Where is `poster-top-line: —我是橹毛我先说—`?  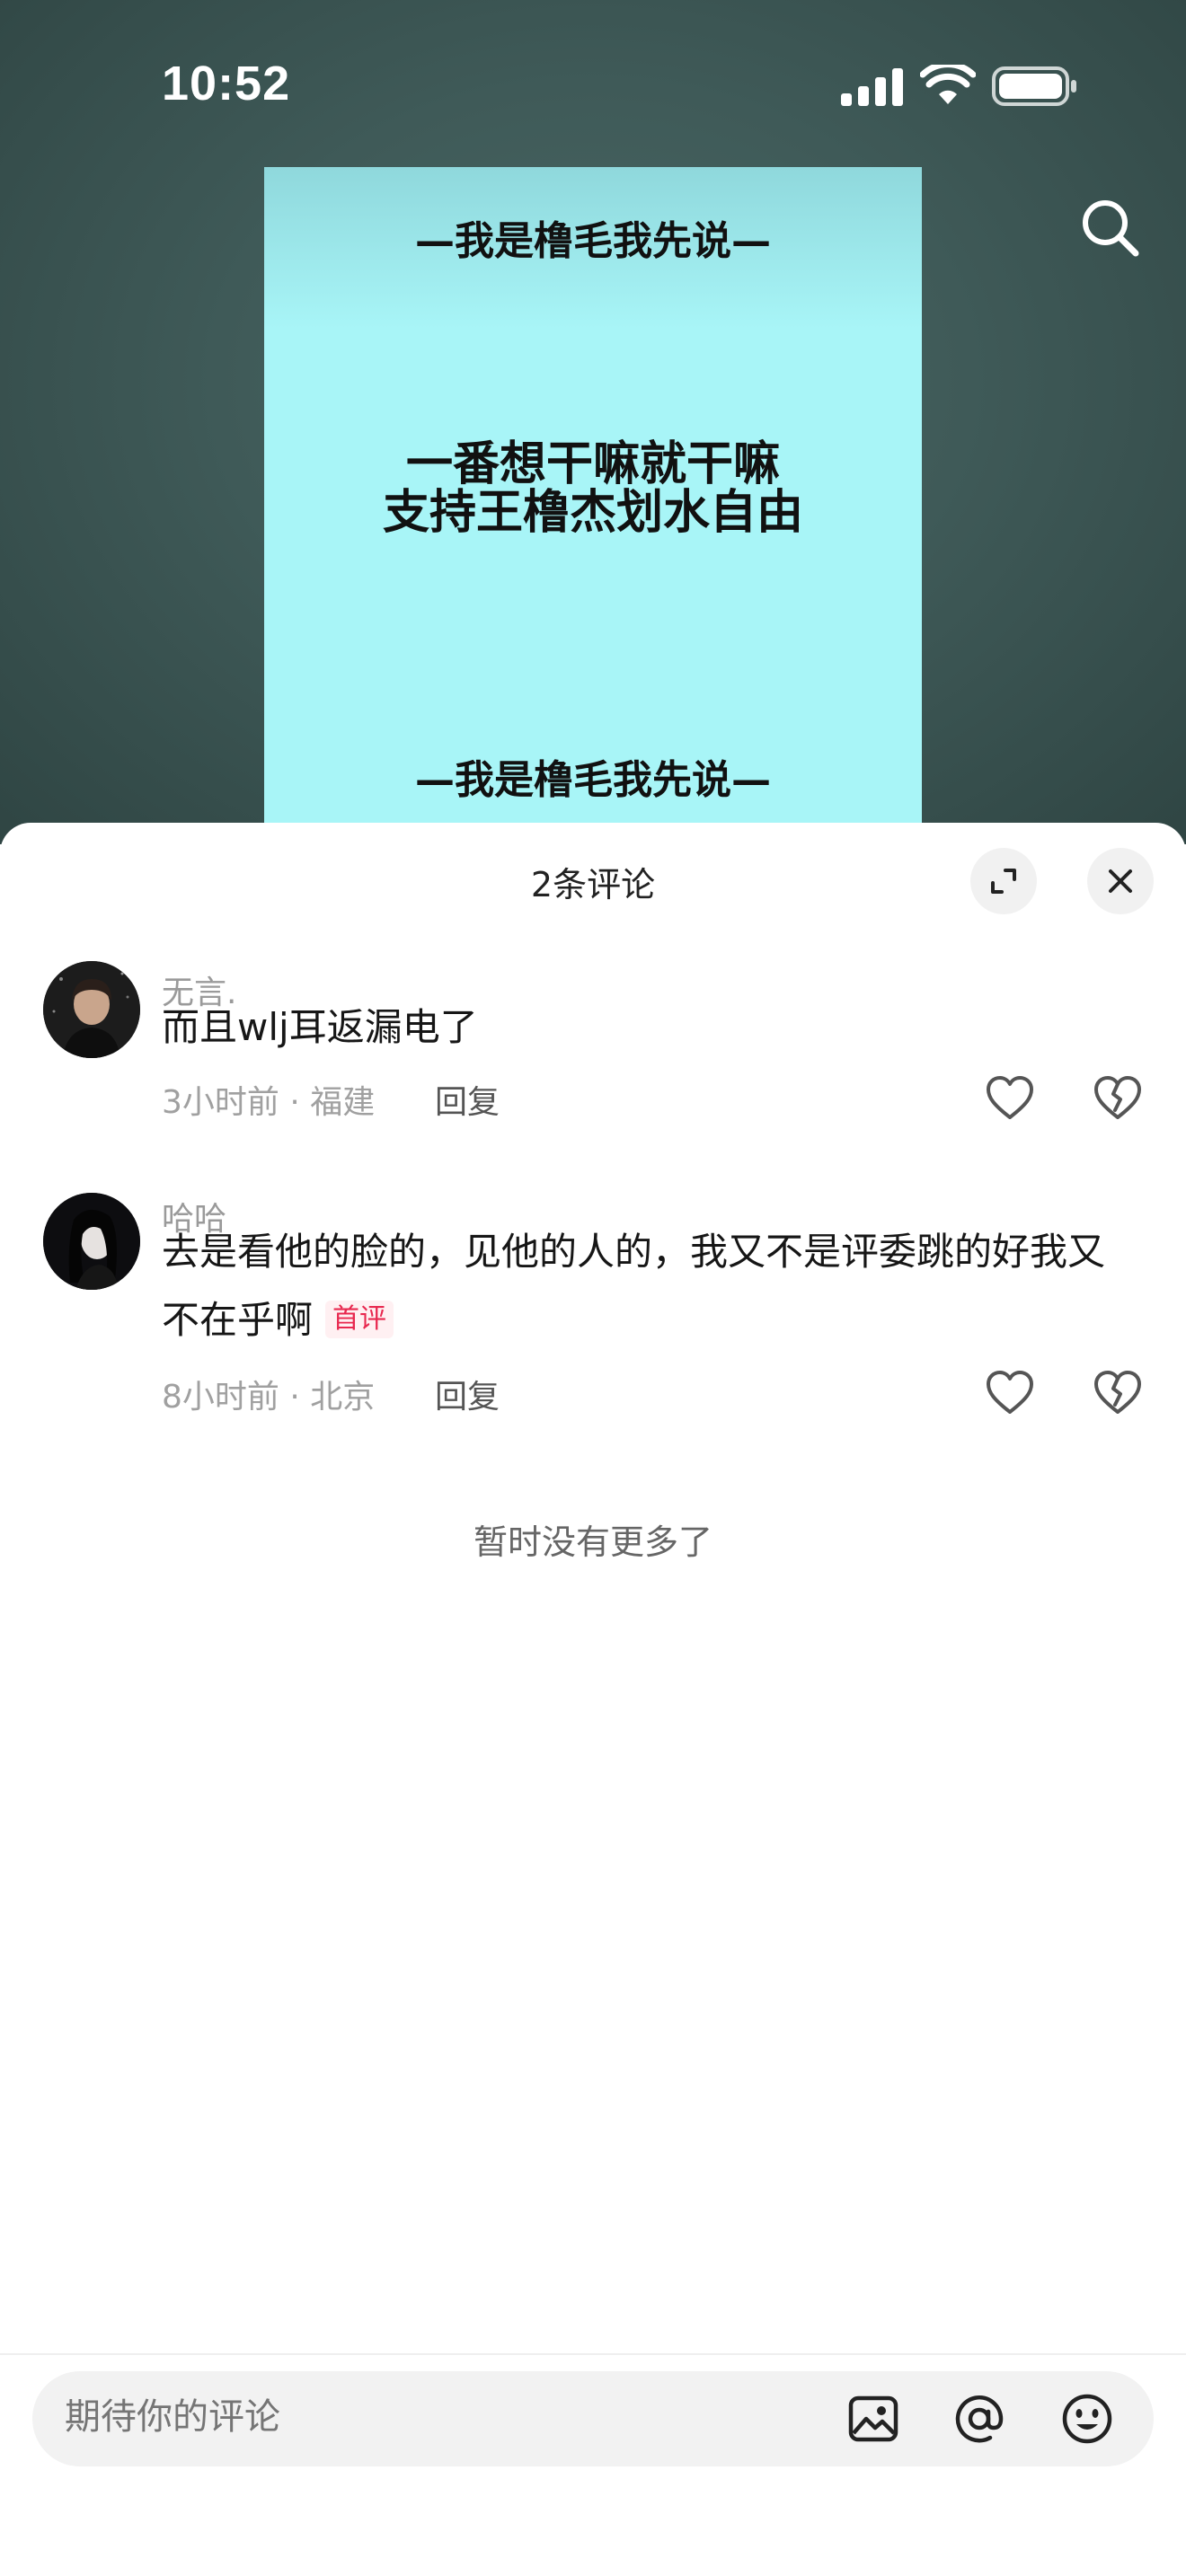
poster-top-line: —我是橹毛我先说— is located at coordinates (593, 241).